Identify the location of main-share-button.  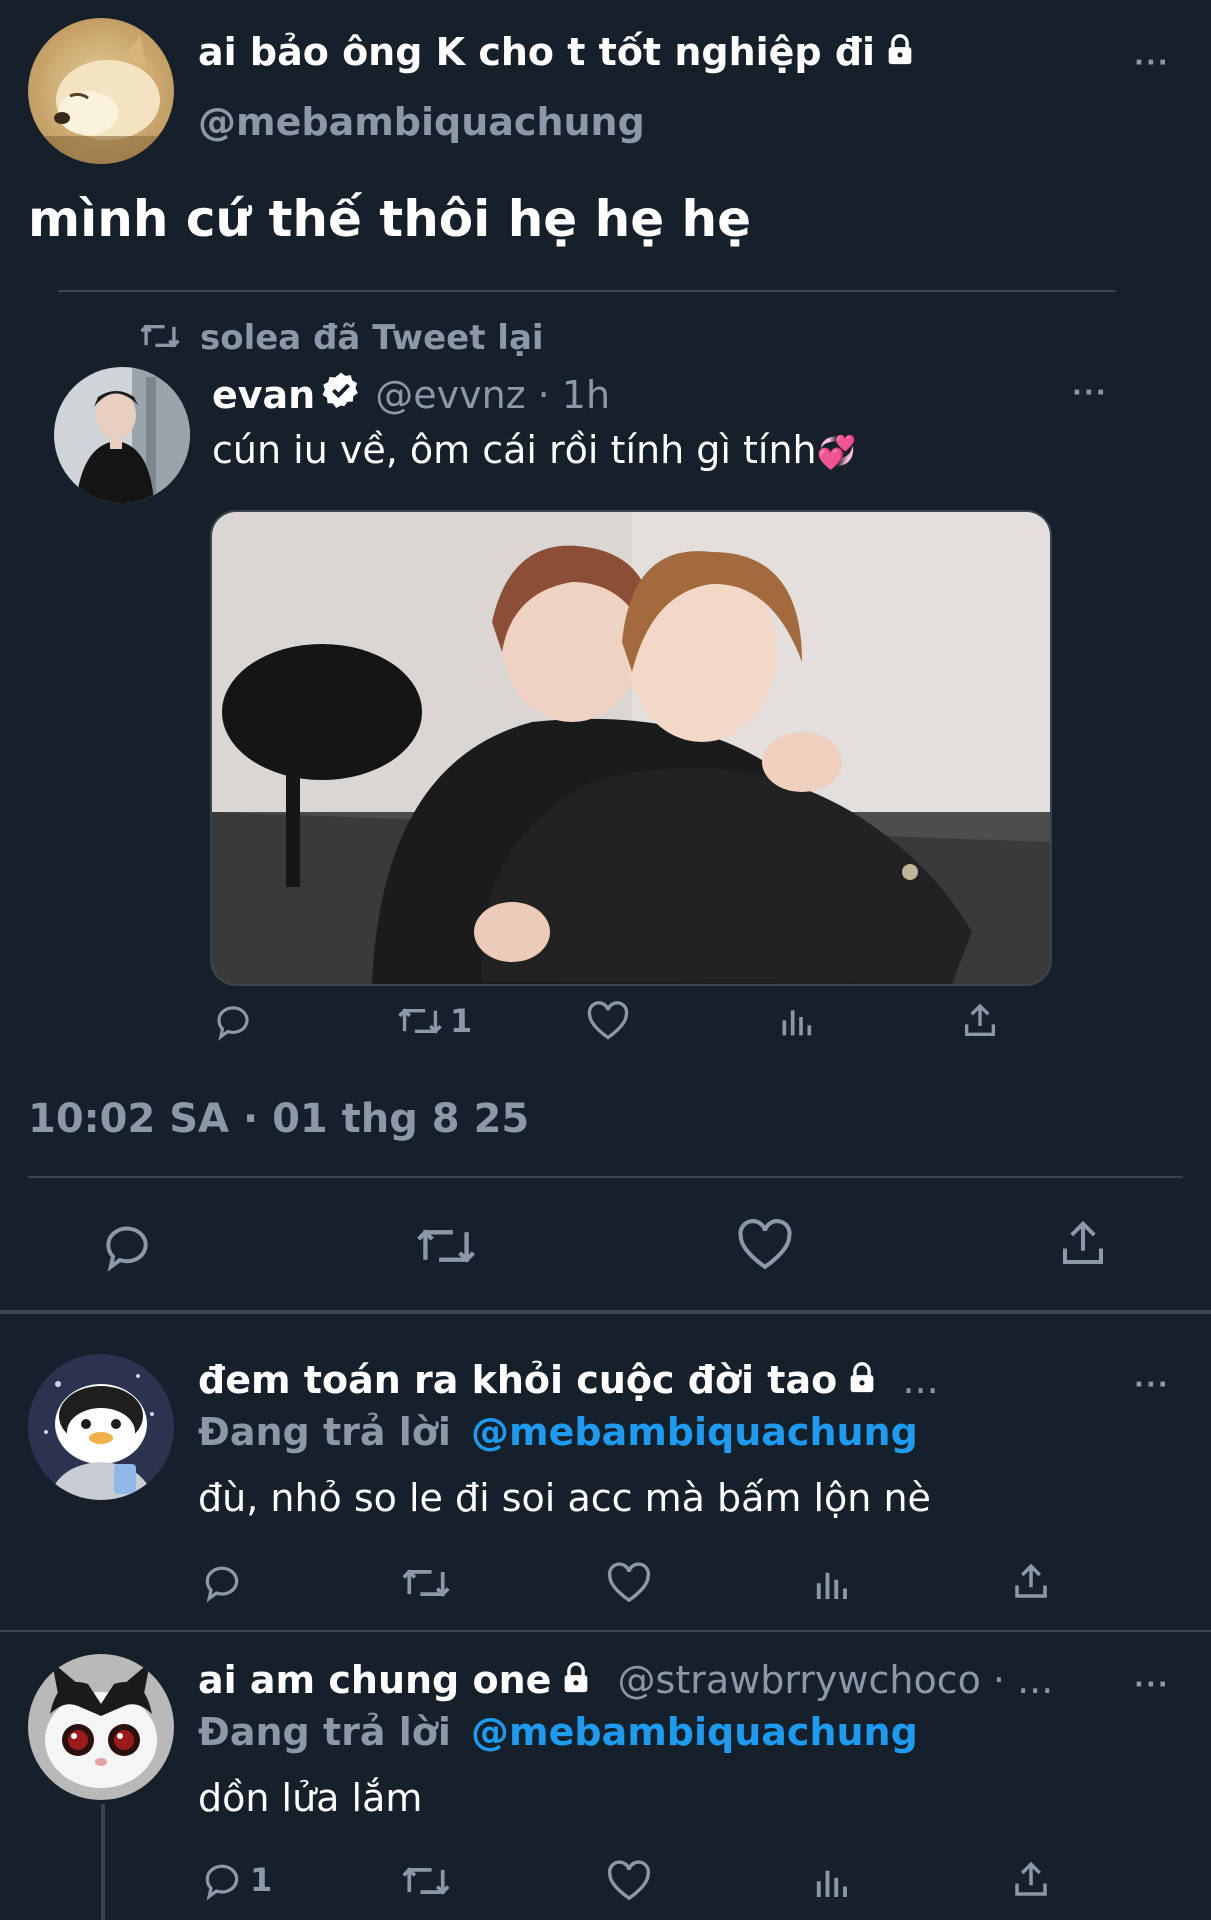
(1083, 1244).